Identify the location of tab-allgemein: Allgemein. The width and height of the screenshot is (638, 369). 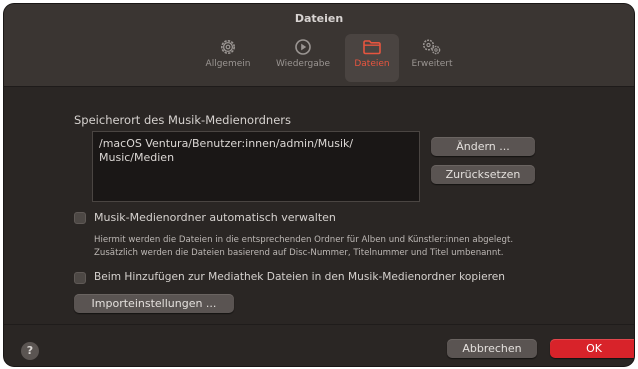
(228, 58).